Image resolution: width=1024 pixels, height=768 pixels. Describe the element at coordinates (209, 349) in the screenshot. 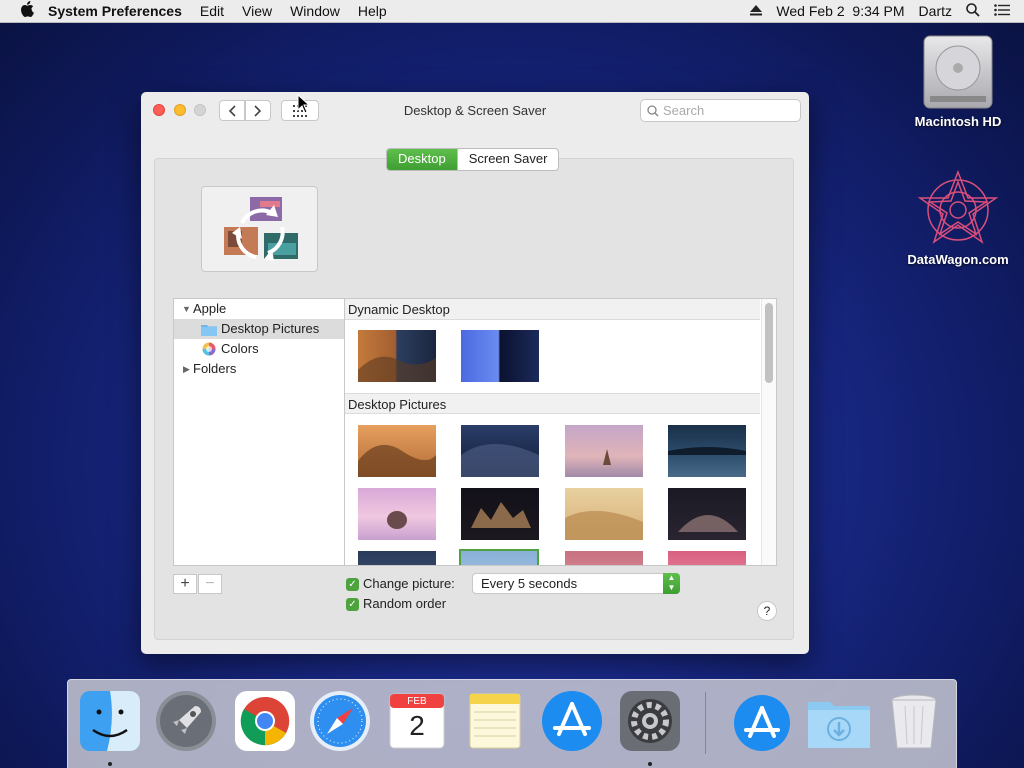

I see `color-wheel-icon` at that location.